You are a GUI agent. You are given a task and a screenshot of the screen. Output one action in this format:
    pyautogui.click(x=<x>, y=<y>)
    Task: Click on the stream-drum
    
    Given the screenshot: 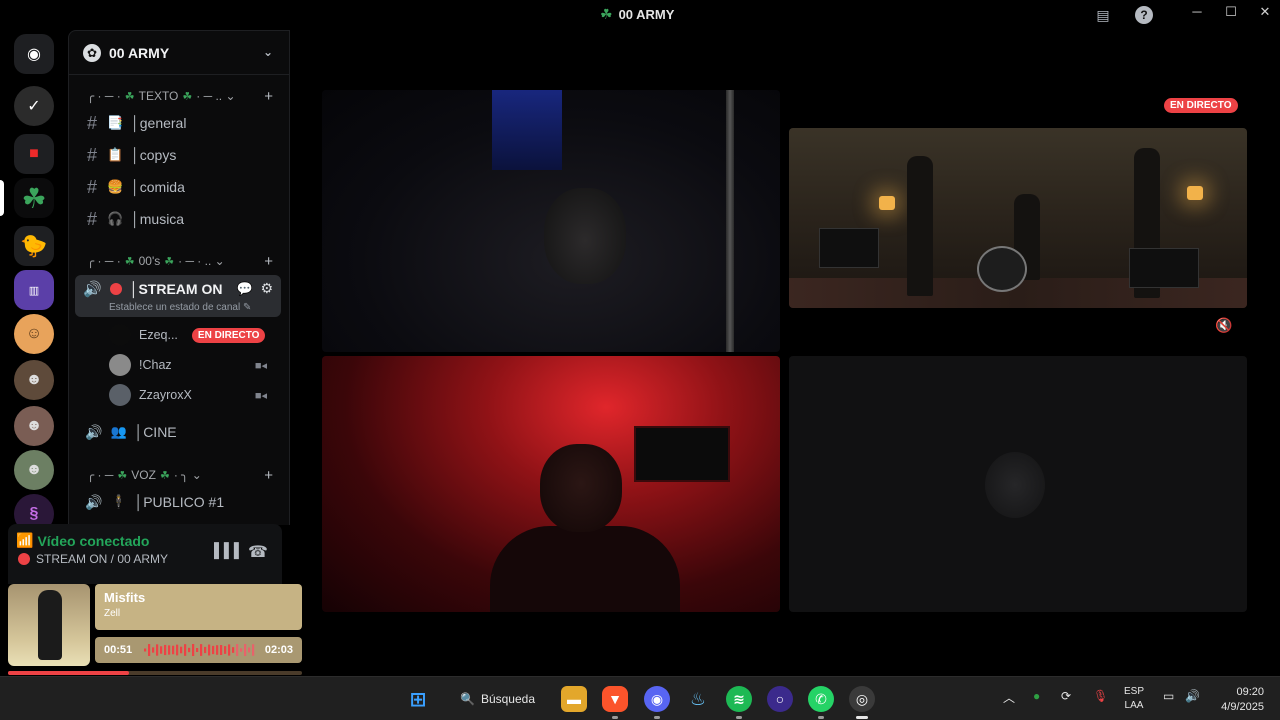 What is the action you would take?
    pyautogui.click(x=1002, y=269)
    